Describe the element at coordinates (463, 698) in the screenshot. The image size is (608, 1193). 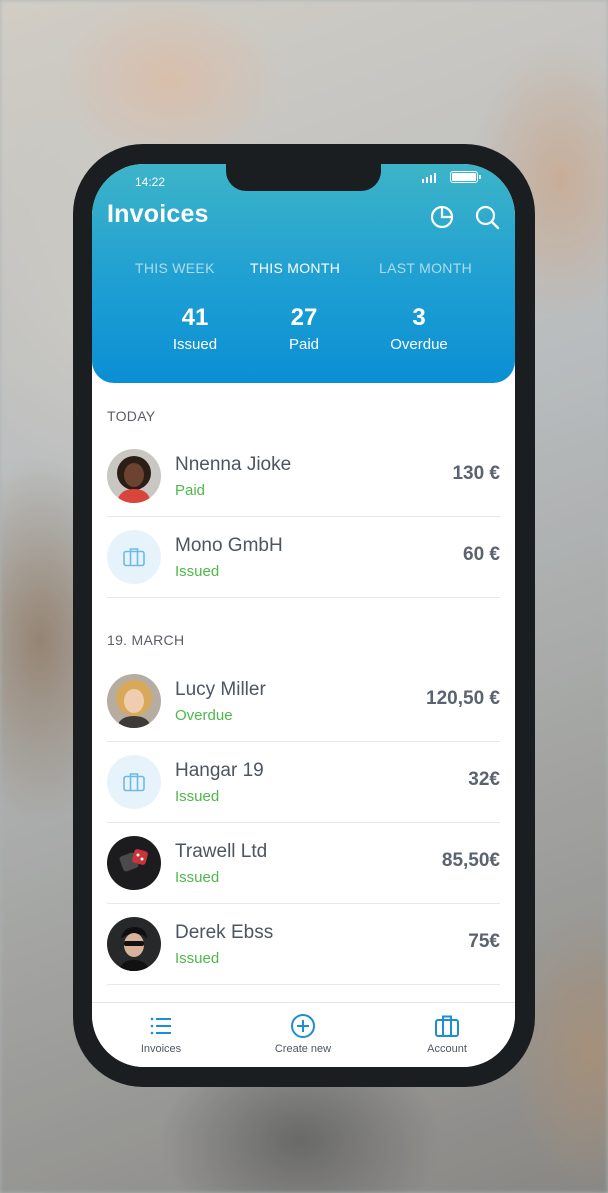
I see `invoice-amount: 120,50 €` at that location.